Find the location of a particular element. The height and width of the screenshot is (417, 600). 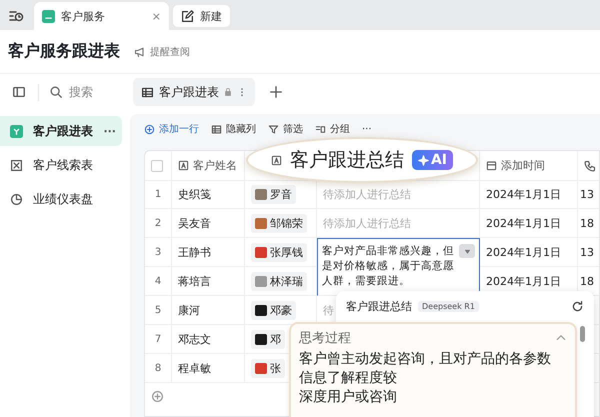

search-icon is located at coordinates (56, 92).